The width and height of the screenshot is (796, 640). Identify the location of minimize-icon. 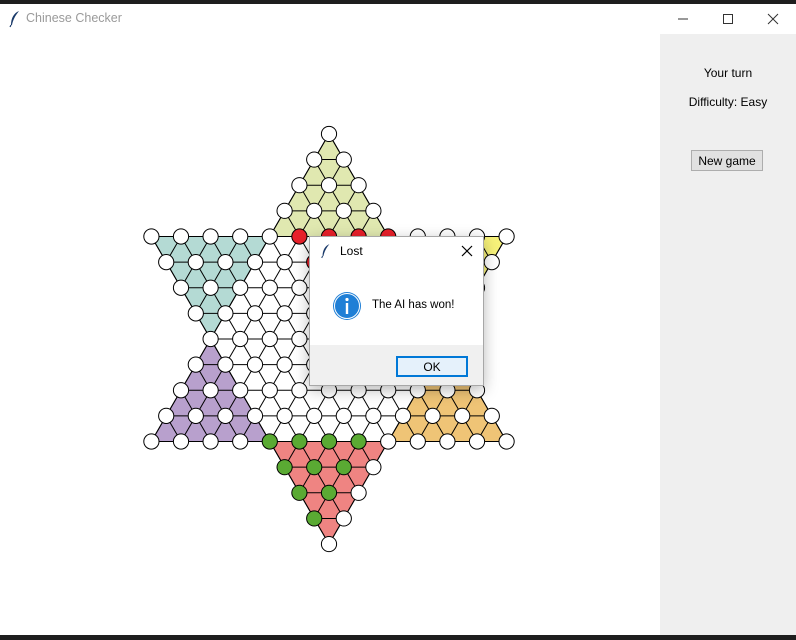
(683, 19).